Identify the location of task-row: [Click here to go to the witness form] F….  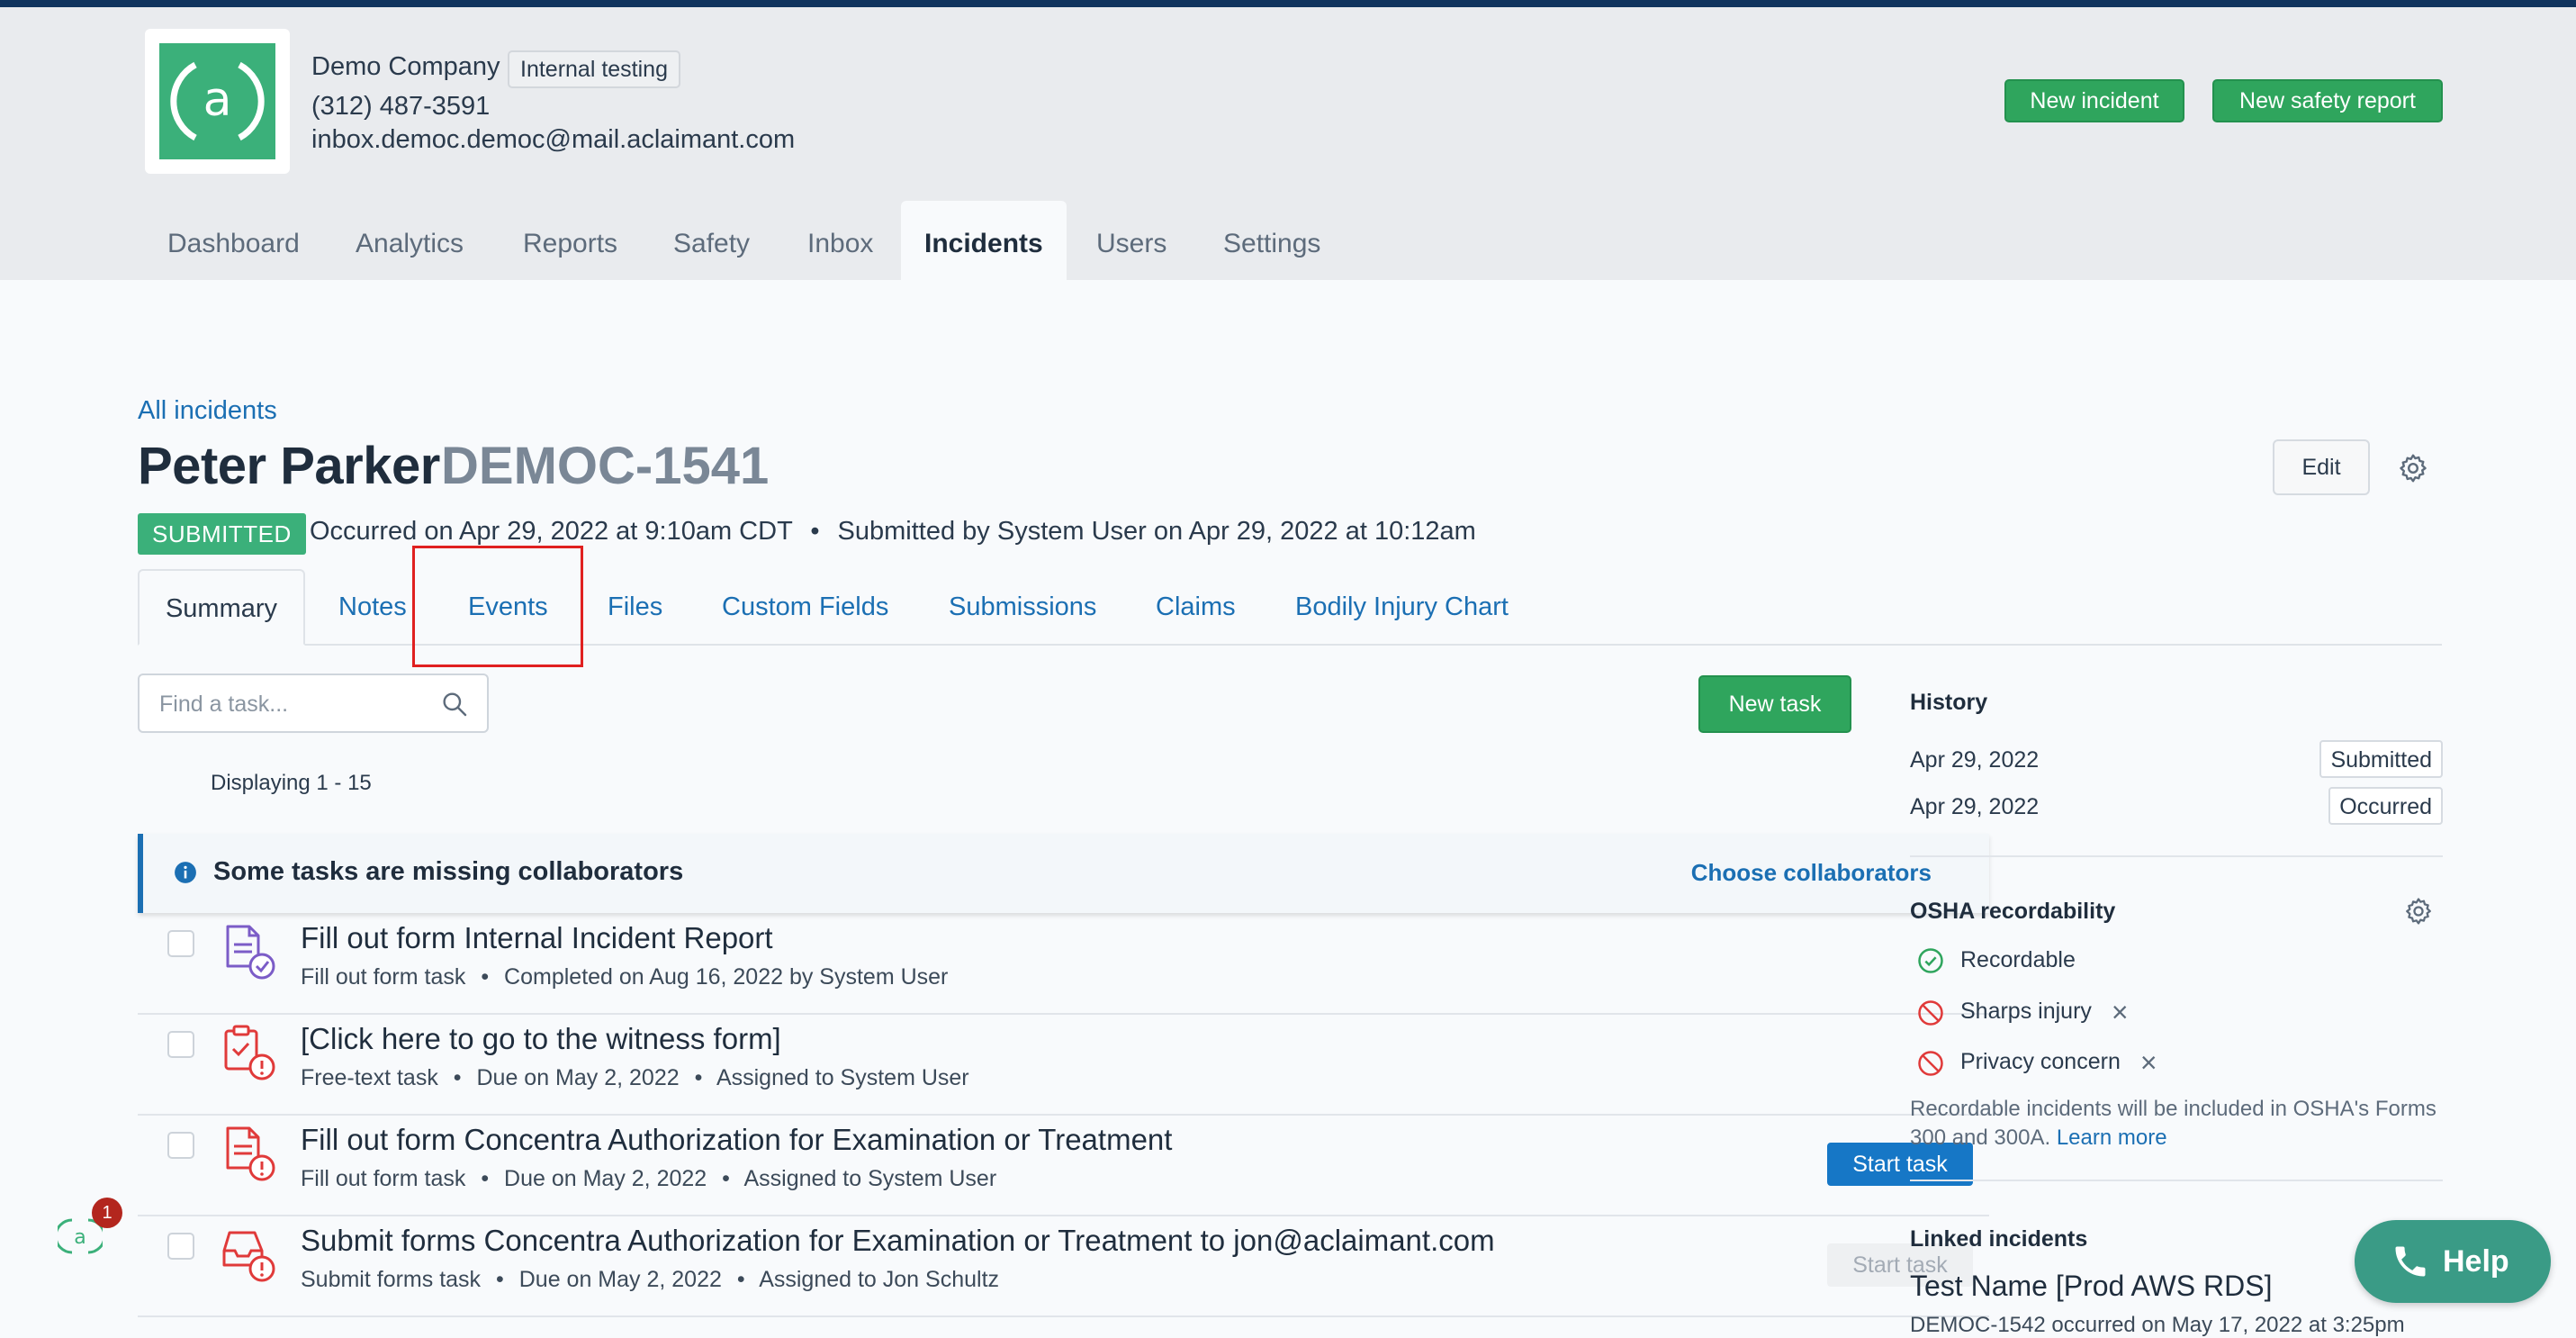
(1063, 1065).